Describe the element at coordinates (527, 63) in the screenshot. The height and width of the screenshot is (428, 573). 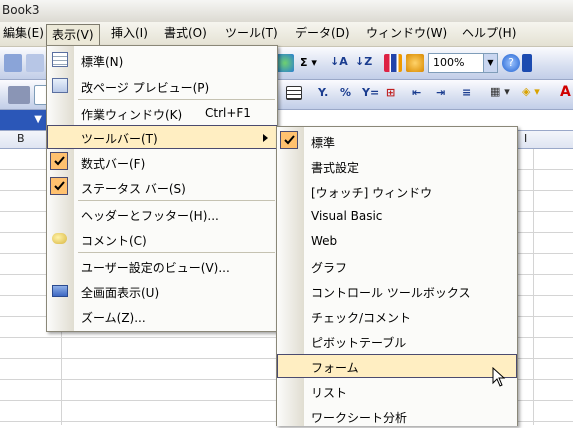
I see `toolbar-options-icon` at that location.